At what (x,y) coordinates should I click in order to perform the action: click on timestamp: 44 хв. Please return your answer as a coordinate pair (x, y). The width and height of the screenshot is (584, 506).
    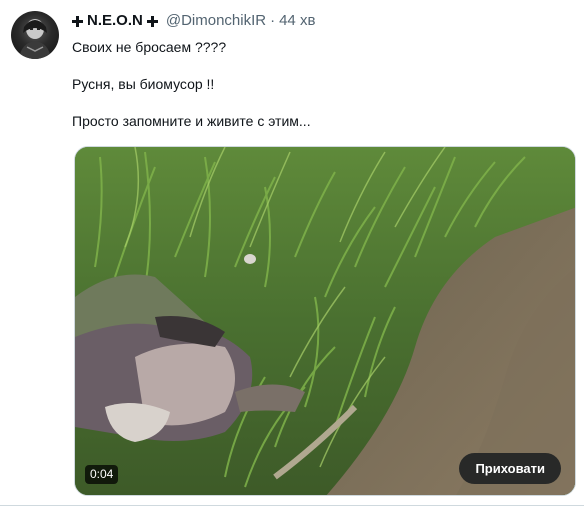
    Looking at the image, I should click on (297, 21).